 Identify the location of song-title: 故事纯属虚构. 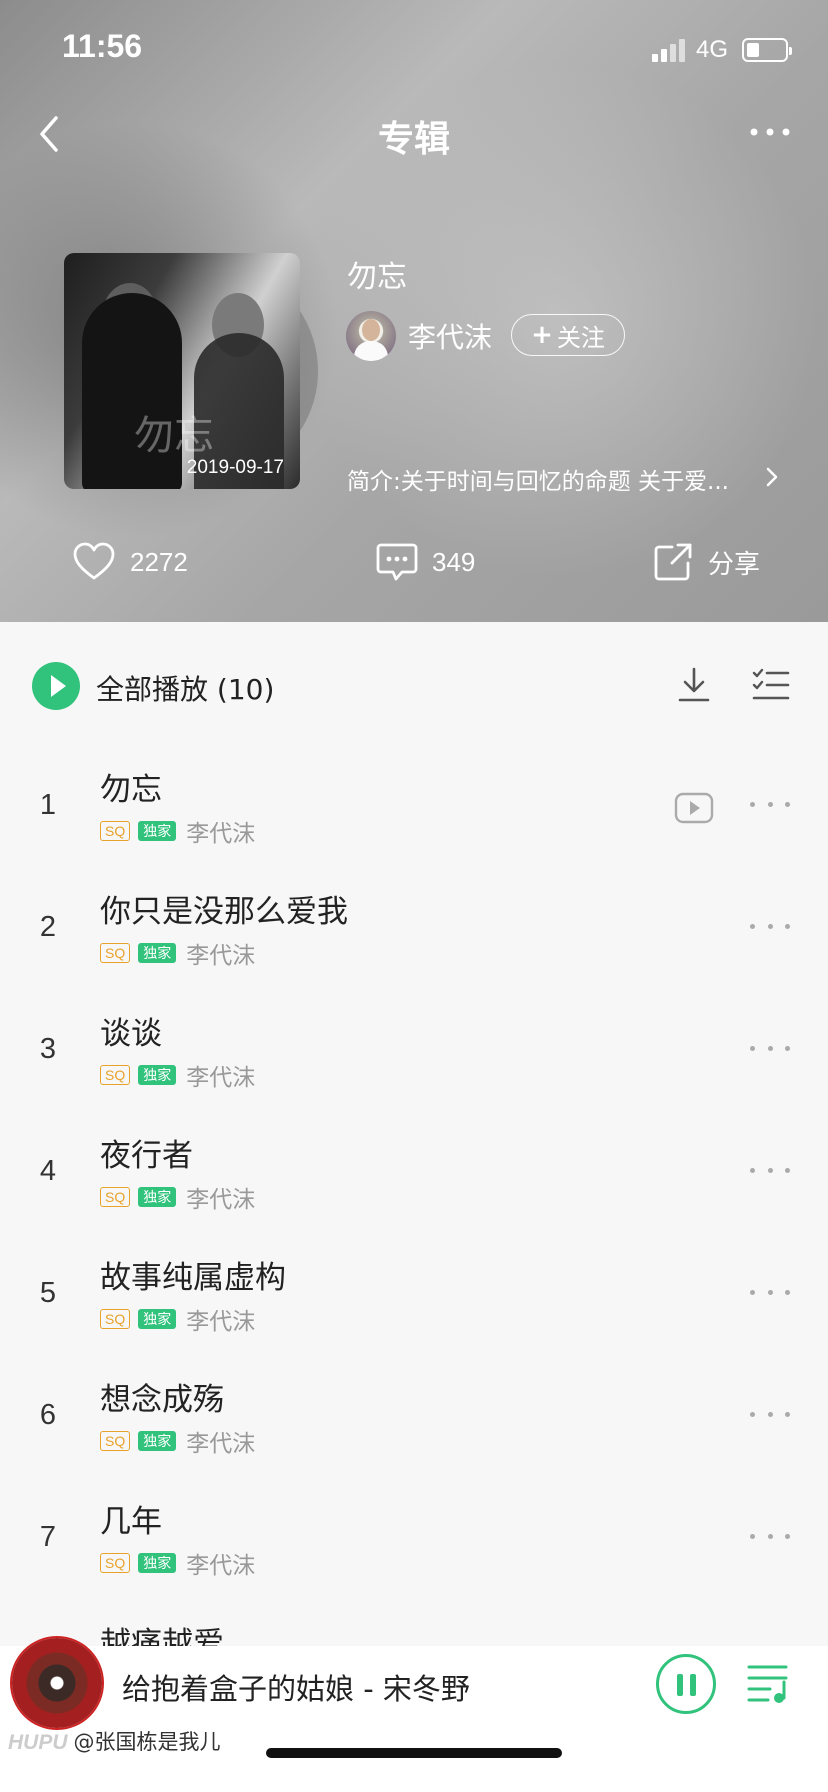
(193, 1278).